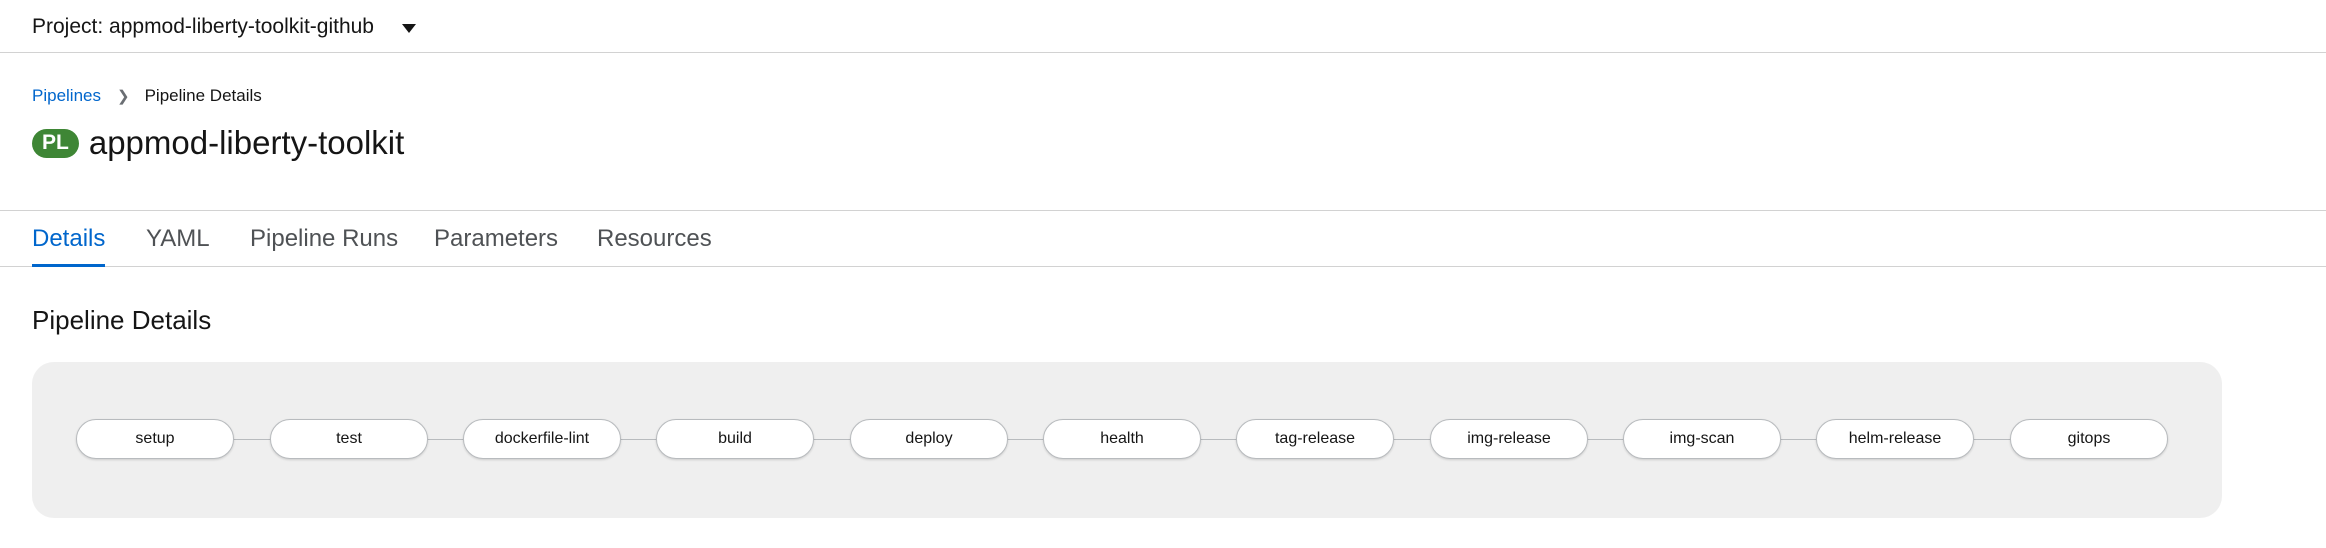 Image resolution: width=2326 pixels, height=548 pixels. Describe the element at coordinates (654, 245) in the screenshot. I see `tab-resources: Resources` at that location.